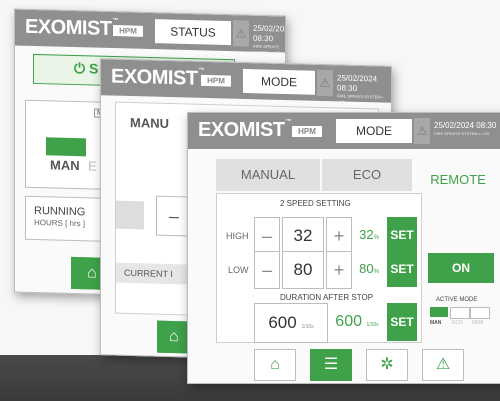 This screenshot has width=500, height=401. Describe the element at coordinates (193, 32) in the screenshot. I see `tab-status: STATUS` at that location.